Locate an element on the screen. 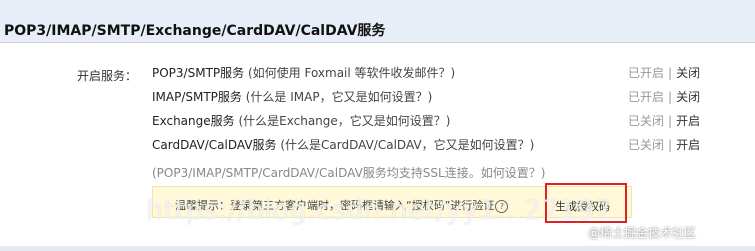  service-help-link: (什么是Exchange，它又是如何设置？) is located at coordinates (344, 121).